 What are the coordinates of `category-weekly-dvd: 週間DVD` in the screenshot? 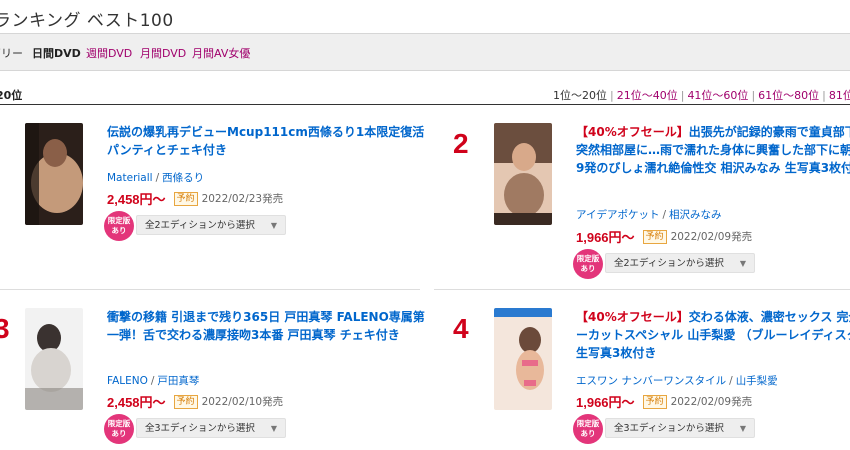 It's located at (109, 53).